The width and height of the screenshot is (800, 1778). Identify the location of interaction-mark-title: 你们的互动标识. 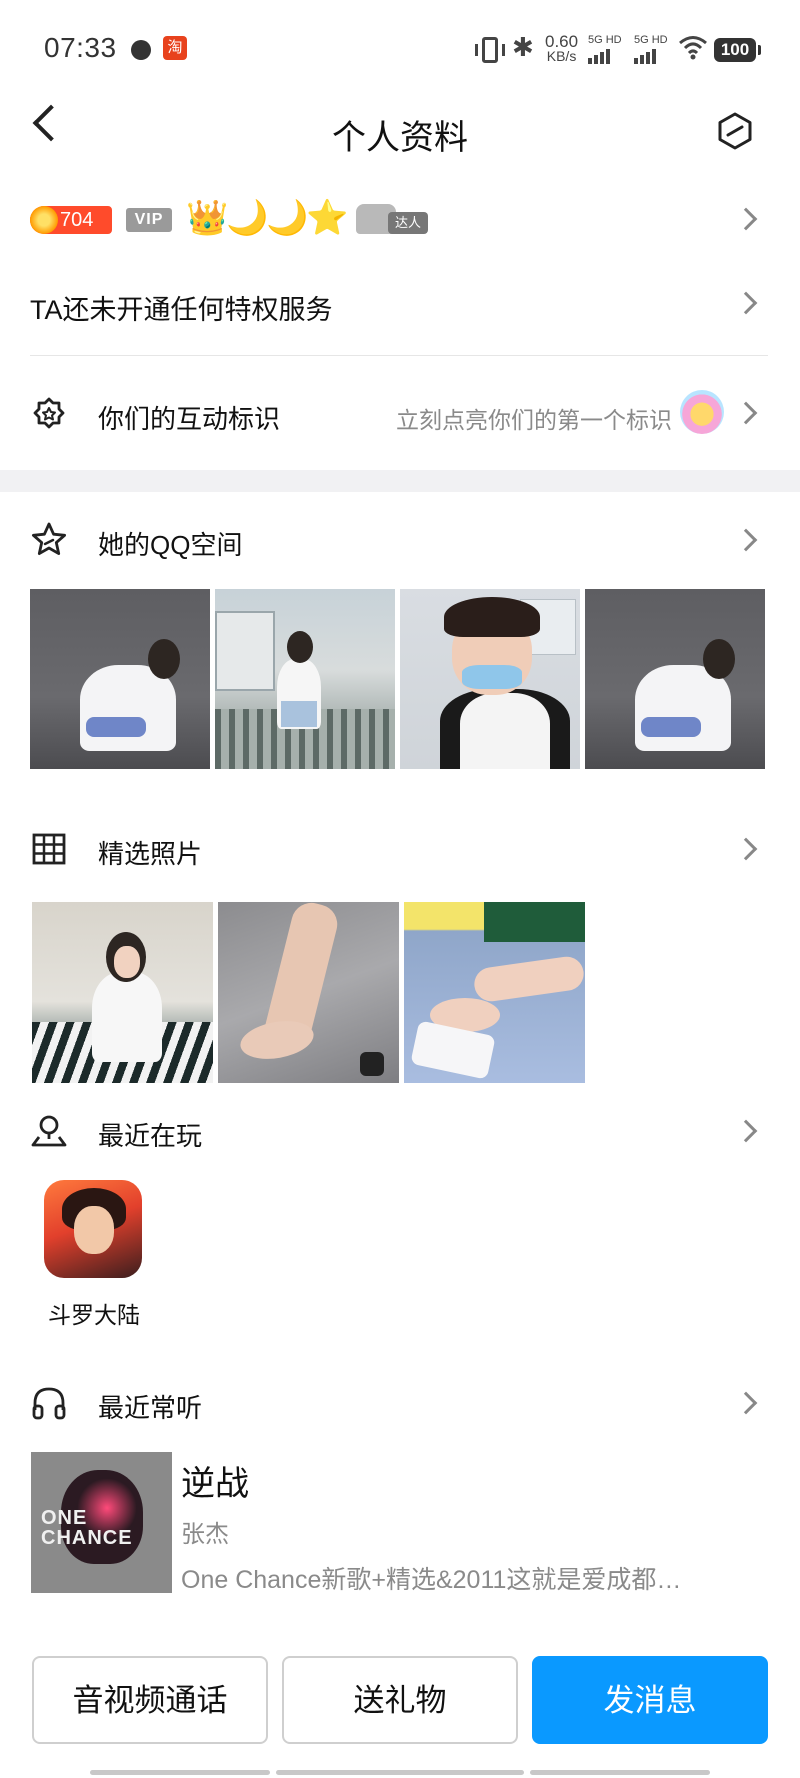
(189, 419).